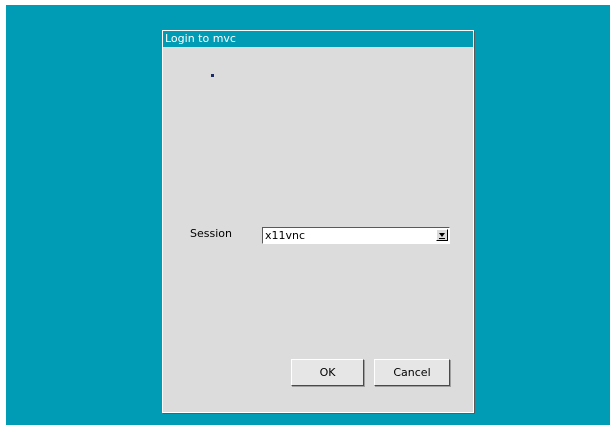 Image resolution: width=616 pixels, height=430 pixels. Describe the element at coordinates (442, 238) in the screenshot. I see `dropdown-bar-icon` at that location.